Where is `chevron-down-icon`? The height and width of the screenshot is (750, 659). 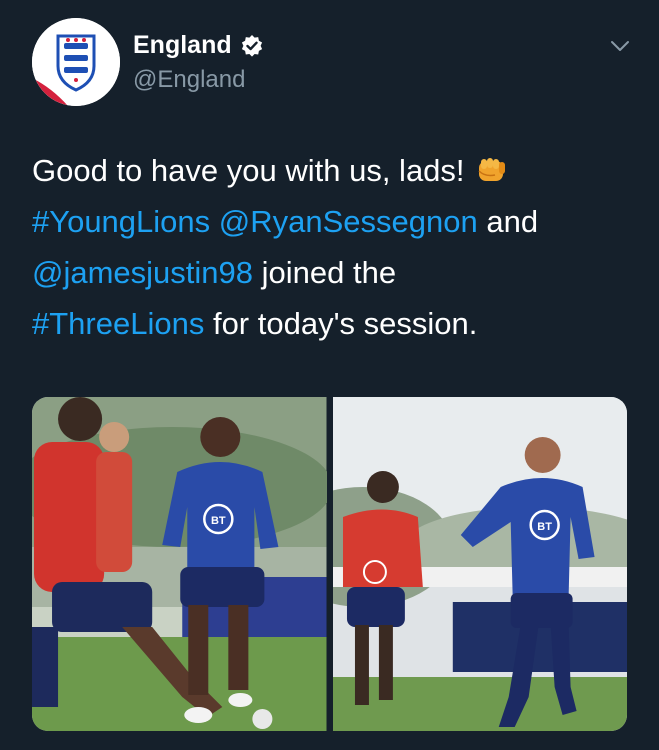
chevron-down-icon is located at coordinates (620, 46).